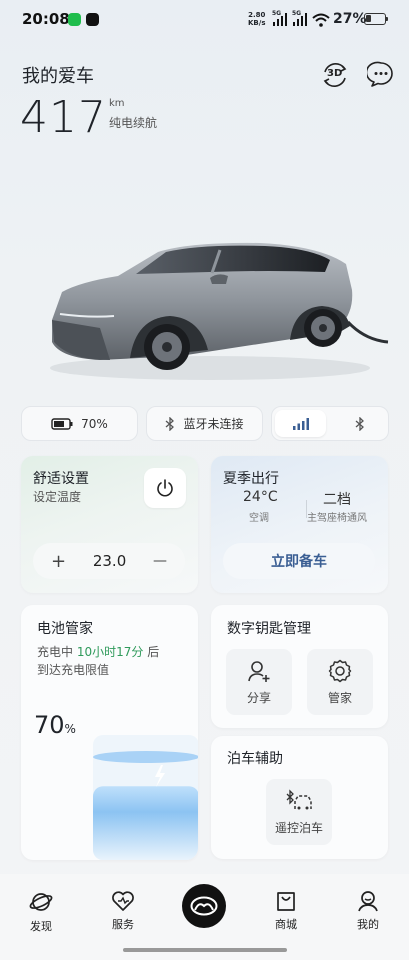 This screenshot has width=409, height=960. Describe the element at coordinates (299, 666) in the screenshot. I see `digital-key-card: 数字钥匙管理 分享 管家` at that location.